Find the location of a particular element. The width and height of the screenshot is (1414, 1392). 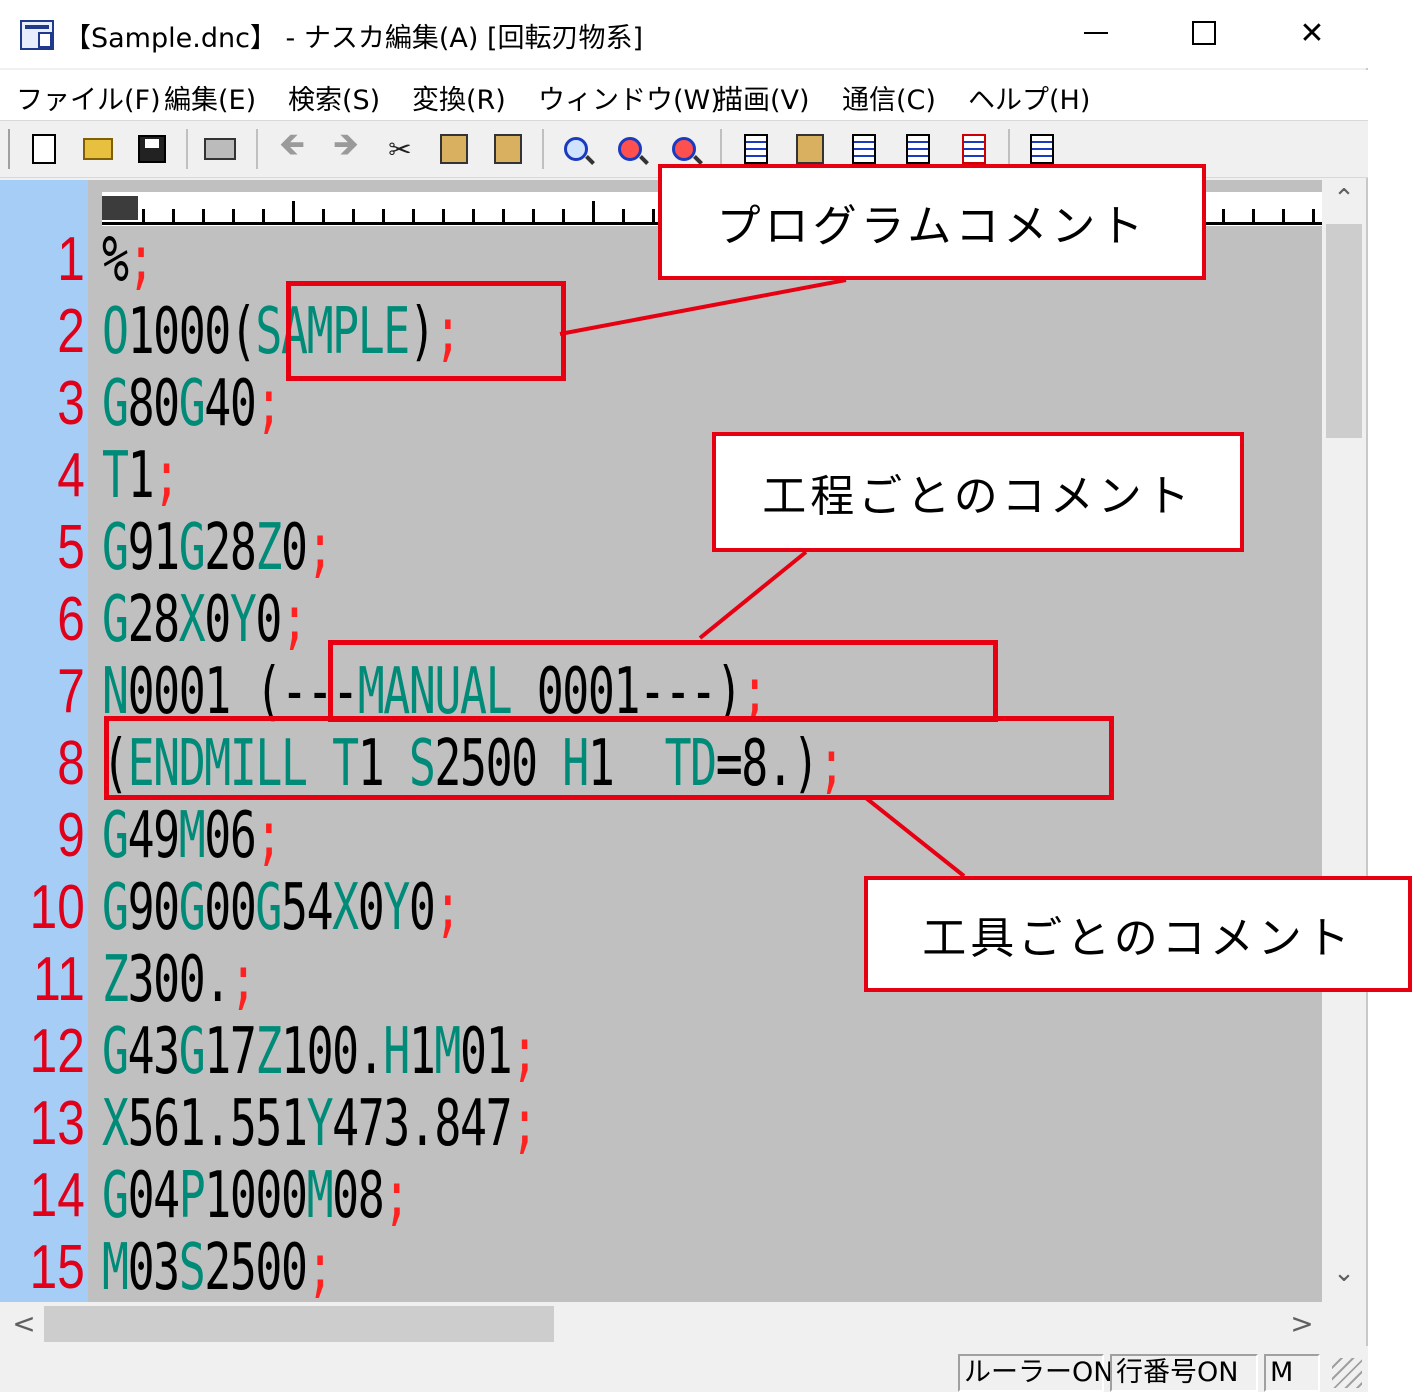

maximize-icon is located at coordinates (1204, 33).